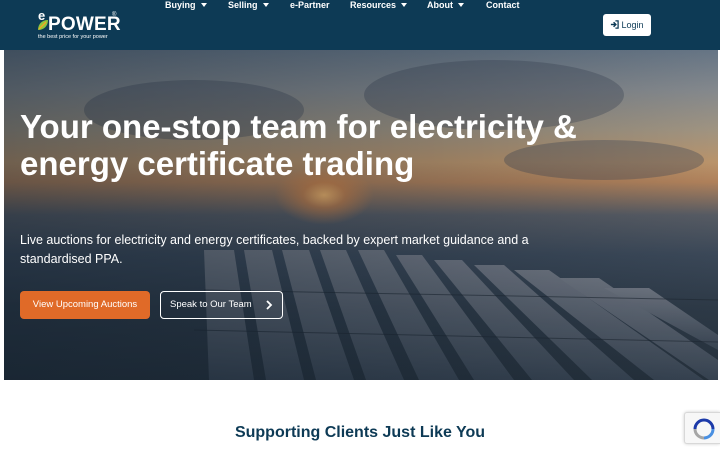 The image size is (720, 450). Describe the element at coordinates (310, 5) in the screenshot. I see `nav-item-label: e-Partner` at that location.